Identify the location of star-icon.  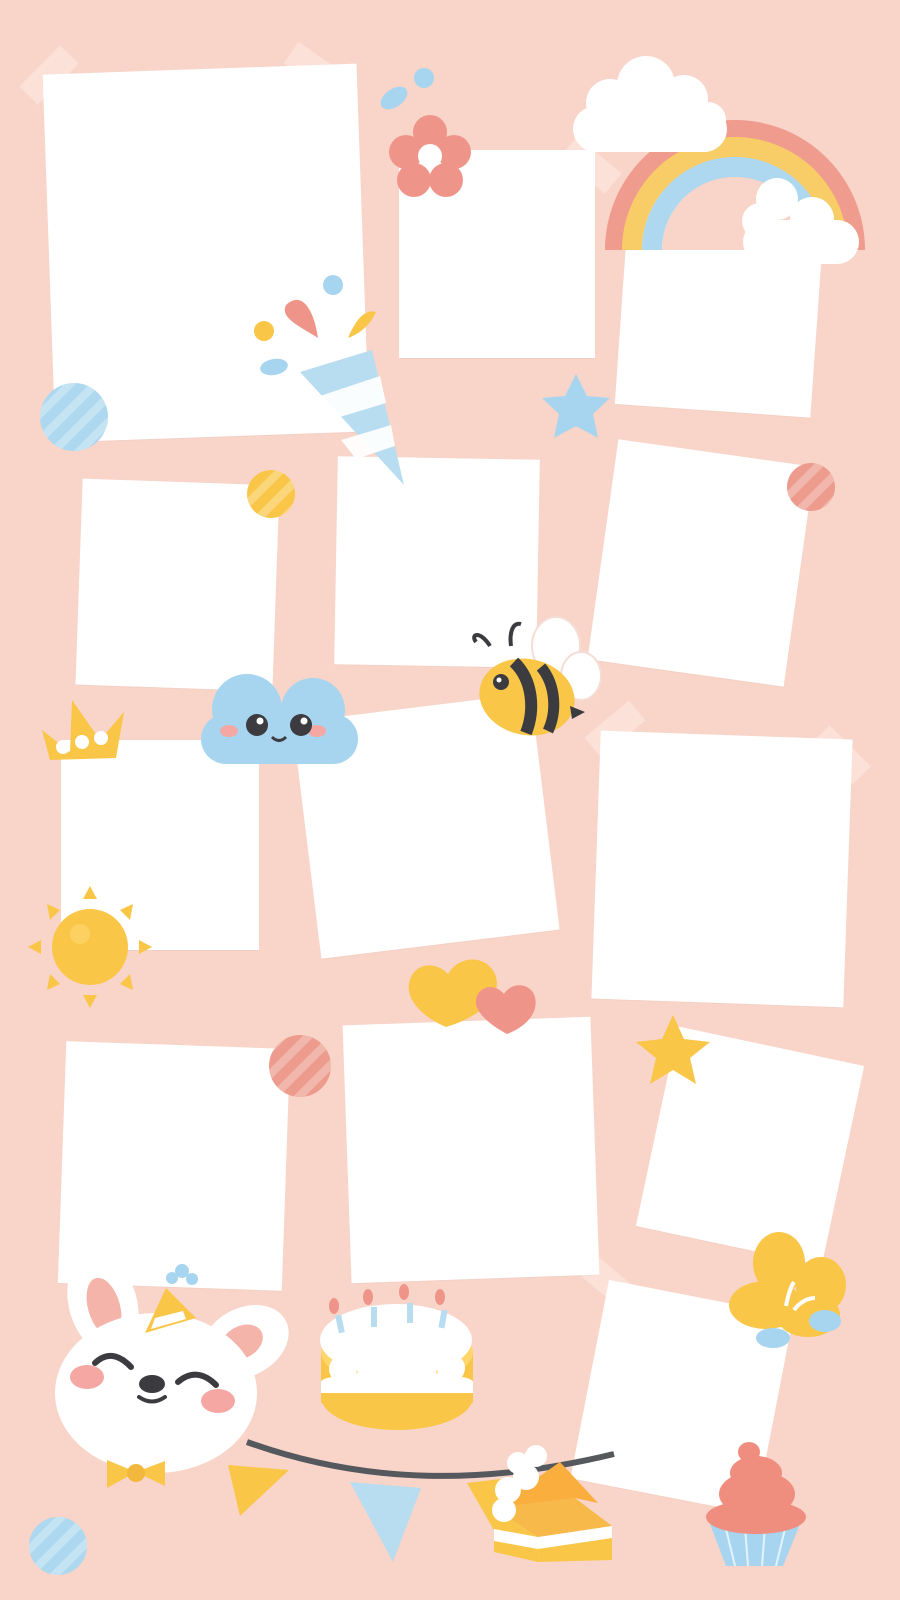
(576, 406).